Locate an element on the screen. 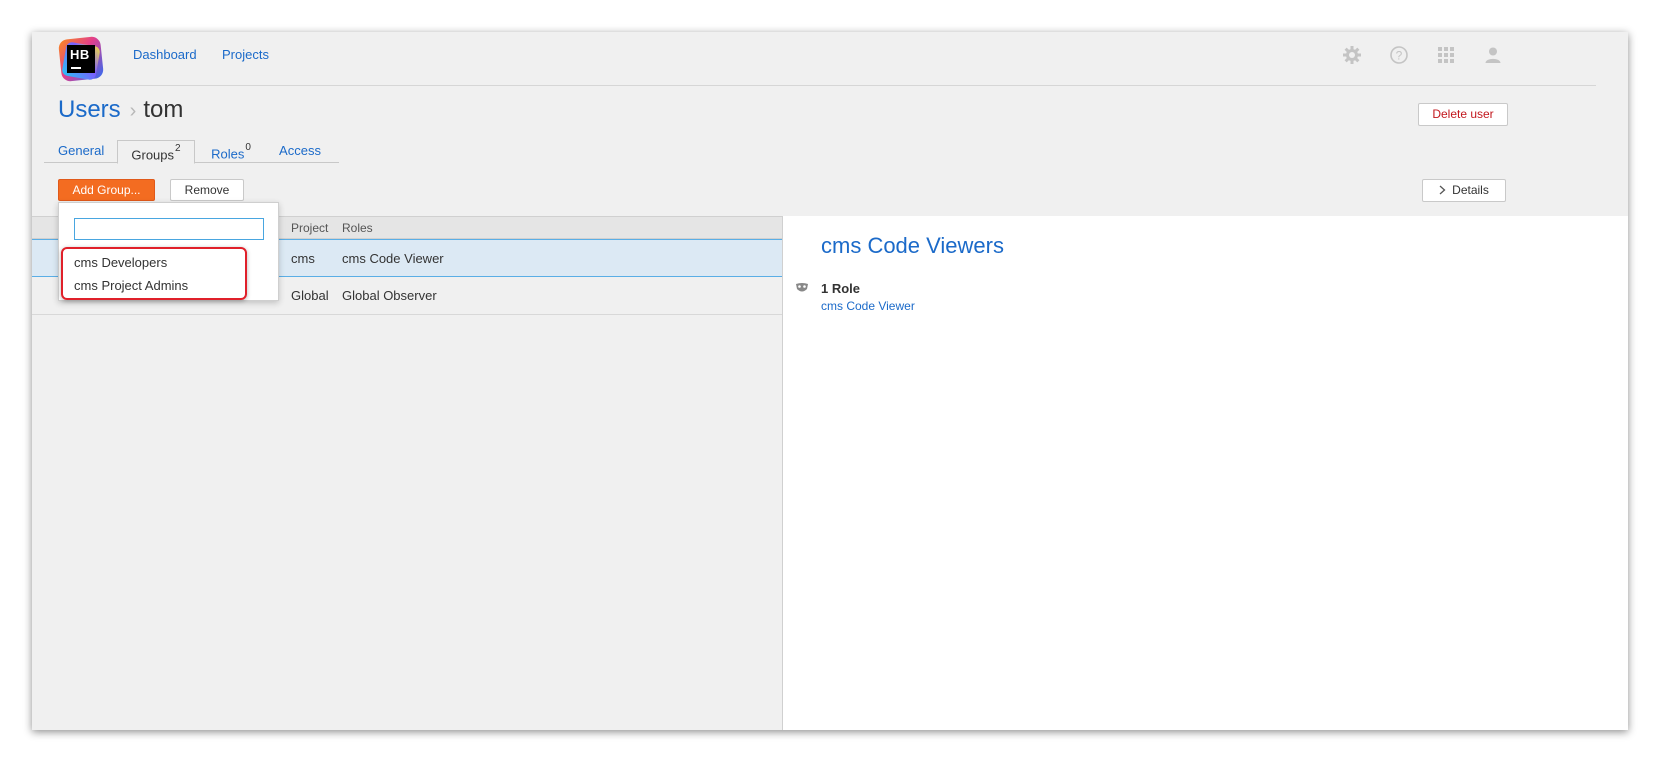 This screenshot has width=1661, height=763. group-search-input is located at coordinates (169, 229).